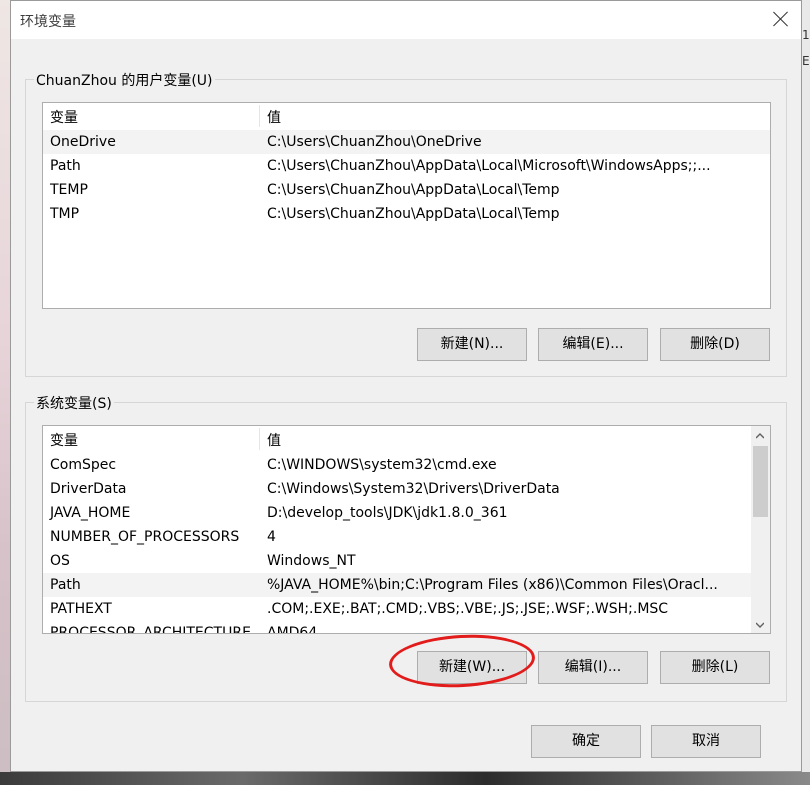 This screenshot has height=785, width=810. What do you see at coordinates (271, 537) in the screenshot?
I see `variable-value: 4` at bounding box center [271, 537].